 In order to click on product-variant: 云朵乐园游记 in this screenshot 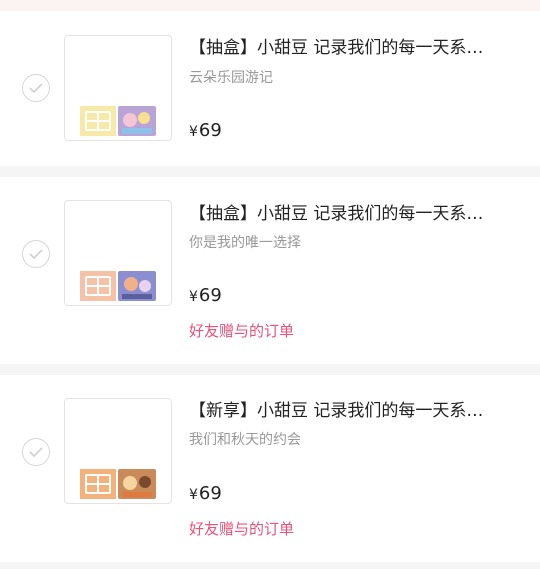, I will do `click(231, 78)`.